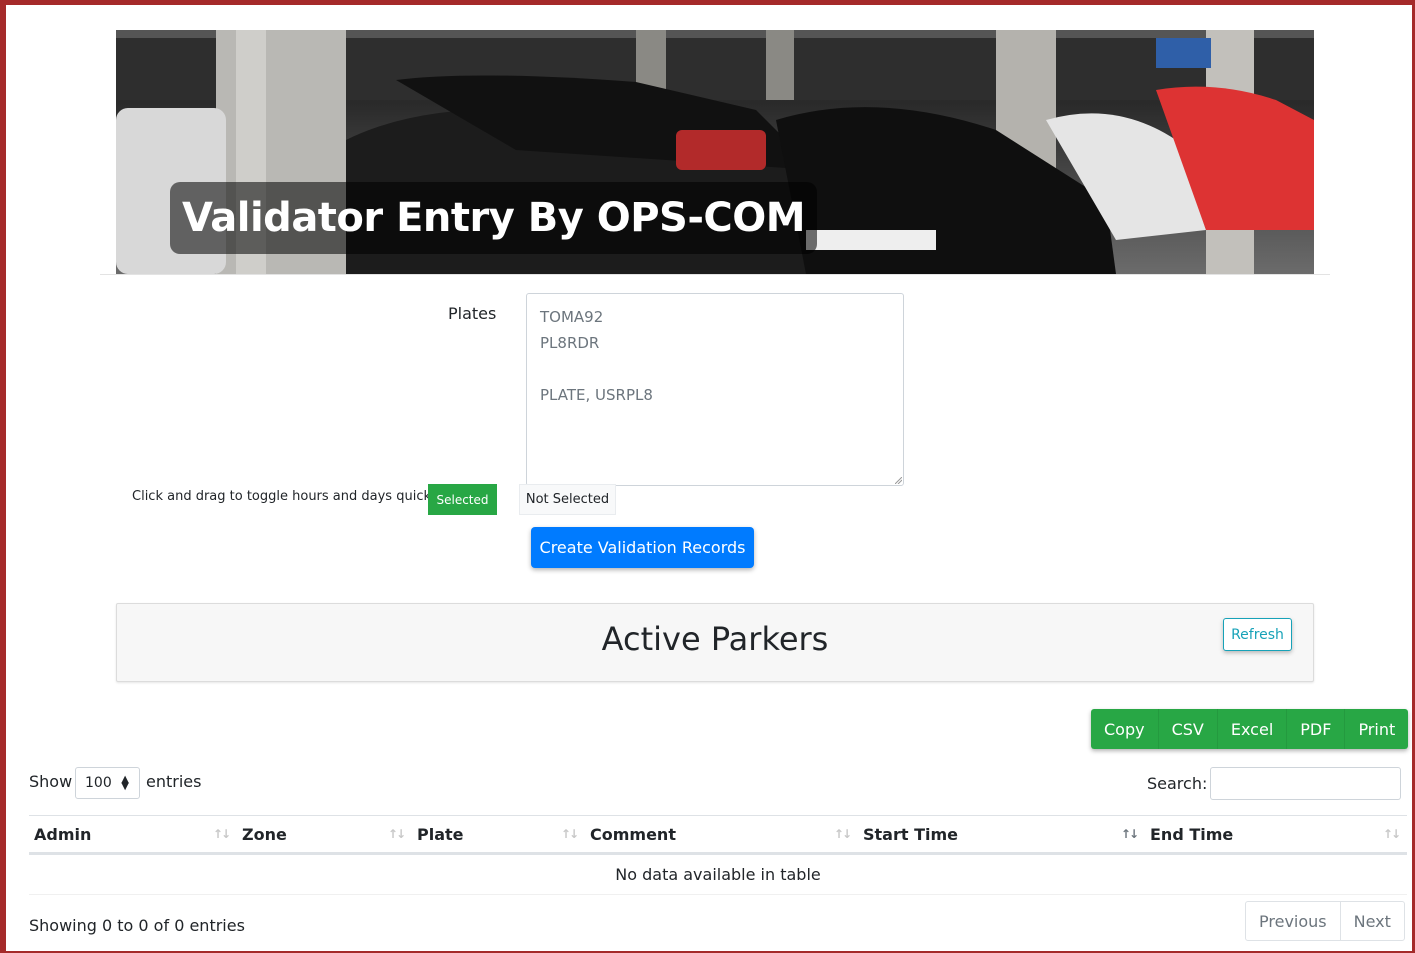 This screenshot has width=1415, height=953. I want to click on refresh-button: Refresh, so click(1257, 634).